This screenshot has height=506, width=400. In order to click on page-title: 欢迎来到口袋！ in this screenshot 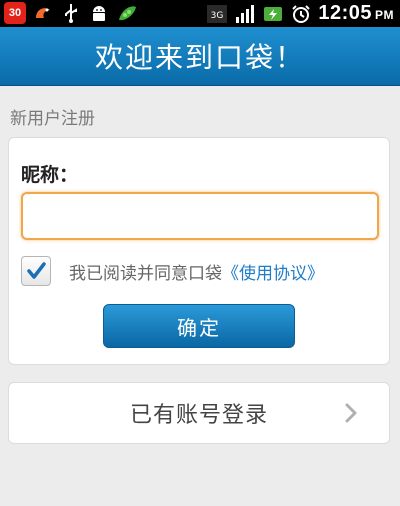, I will do `click(199, 57)`.